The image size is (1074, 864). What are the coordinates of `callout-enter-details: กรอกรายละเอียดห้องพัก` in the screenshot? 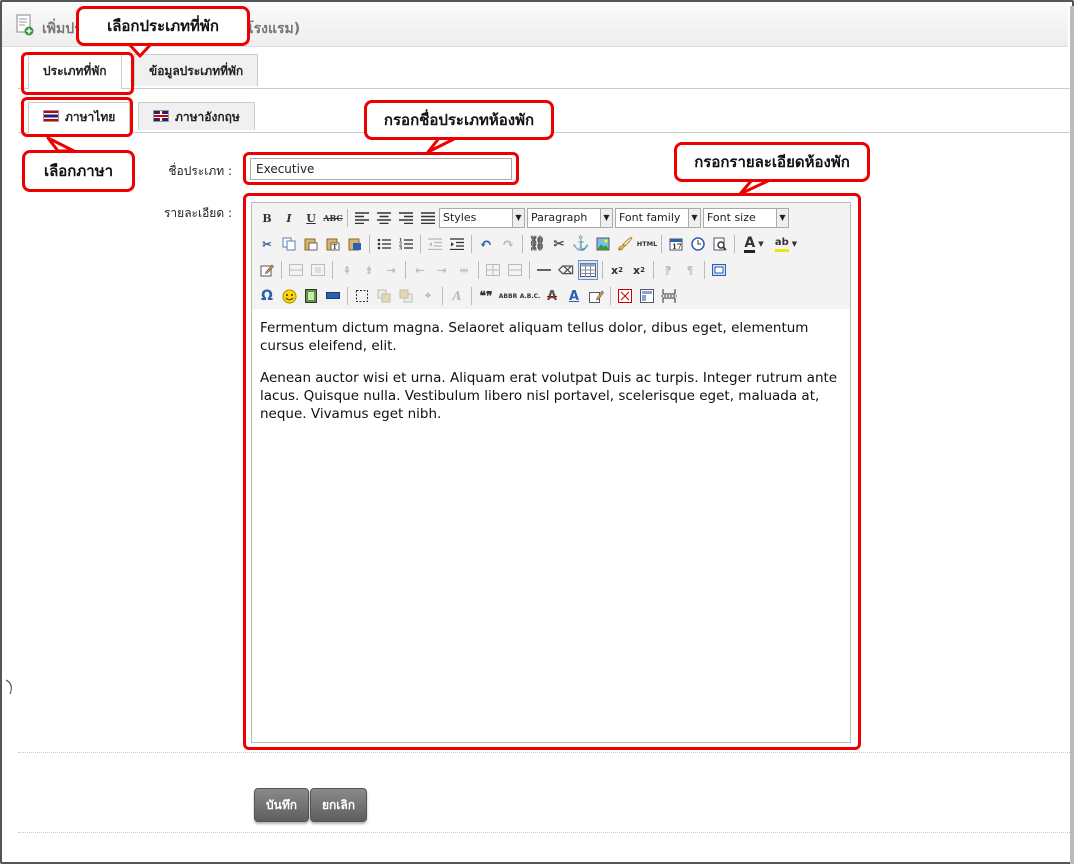 It's located at (772, 162).